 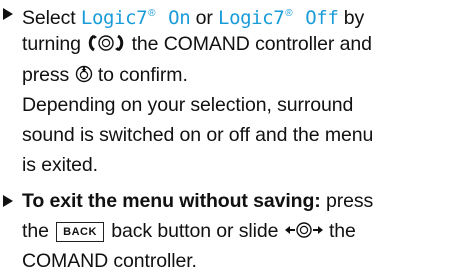 What do you see at coordinates (188, 105) in the screenshot?
I see `step1-result-line1: Depending on your selection, surround` at bounding box center [188, 105].